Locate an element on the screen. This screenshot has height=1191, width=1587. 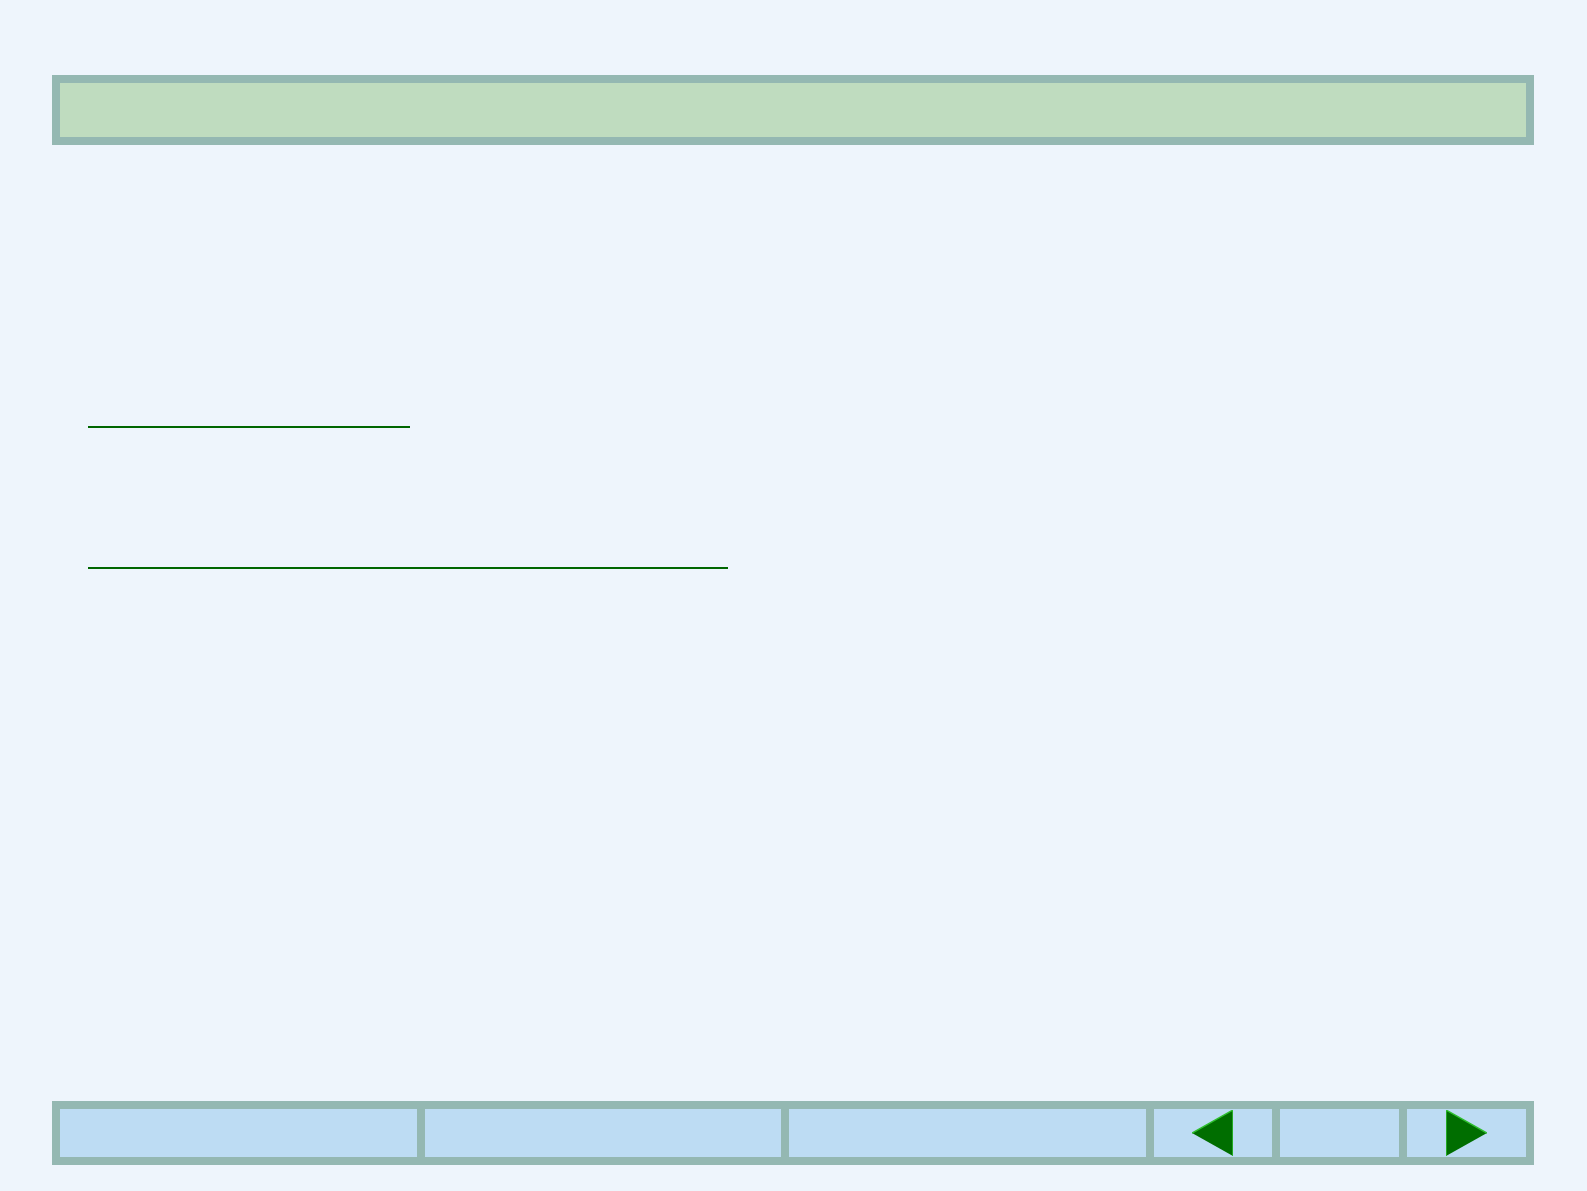
left-triangle-icon is located at coordinates (1213, 1133).